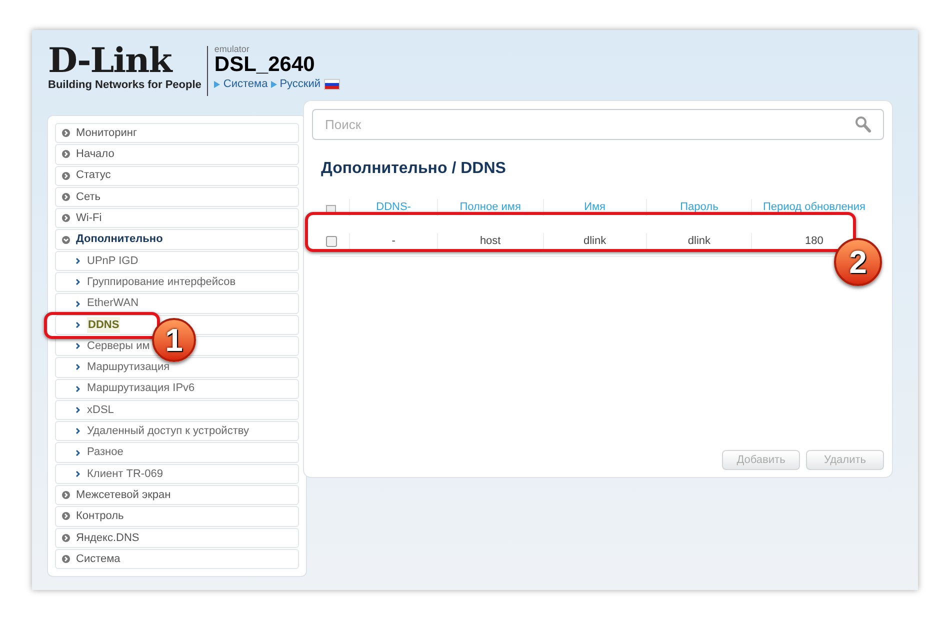  Describe the element at coordinates (814, 241) in the screenshot. I see `table-cell: 180` at that location.